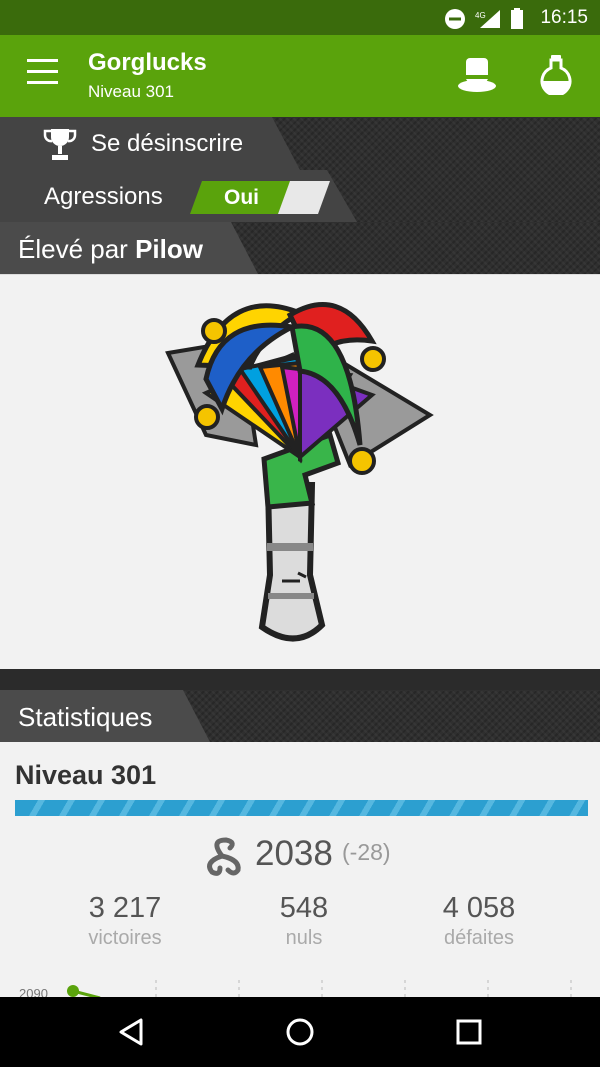 The width and height of the screenshot is (600, 1067). What do you see at coordinates (110, 249) in the screenshot?
I see `raised-by-label: Élevé par Pilow` at bounding box center [110, 249].